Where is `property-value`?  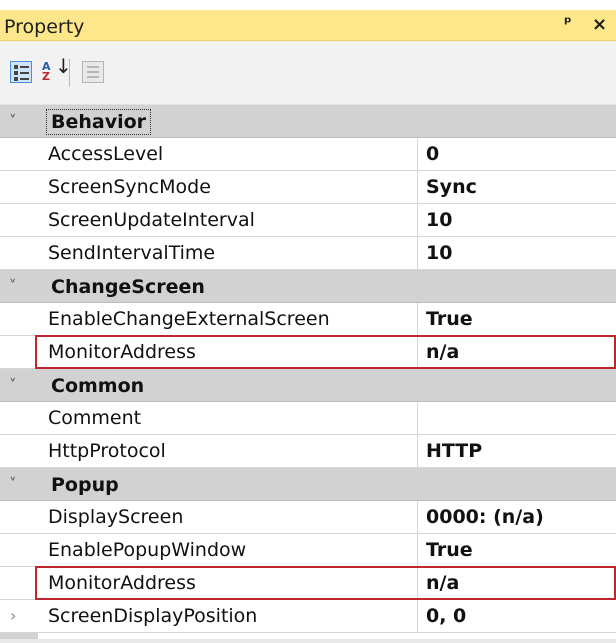
property-value is located at coordinates (517, 418).